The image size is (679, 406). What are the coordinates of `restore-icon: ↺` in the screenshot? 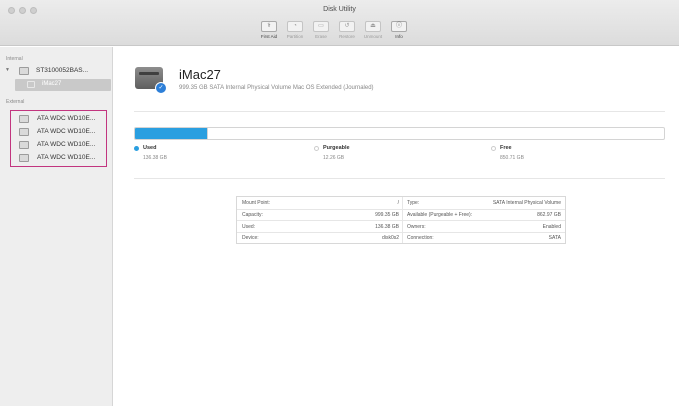 It's located at (347, 26).